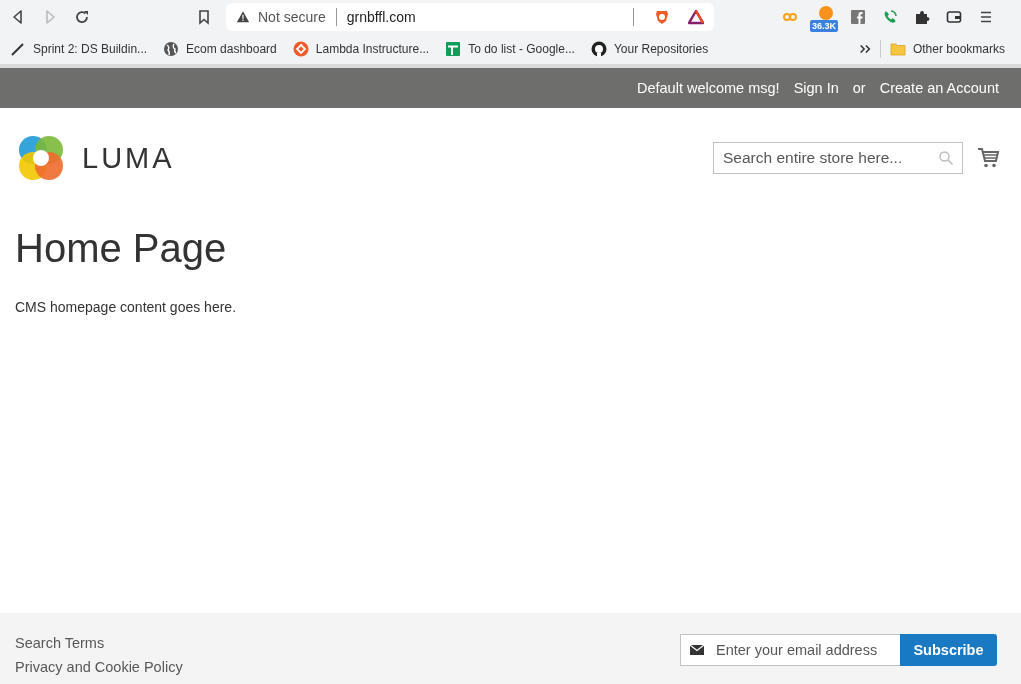 The height and width of the screenshot is (684, 1021). What do you see at coordinates (99, 667) in the screenshot?
I see `footer-link: Privacy and Cookie Policy` at bounding box center [99, 667].